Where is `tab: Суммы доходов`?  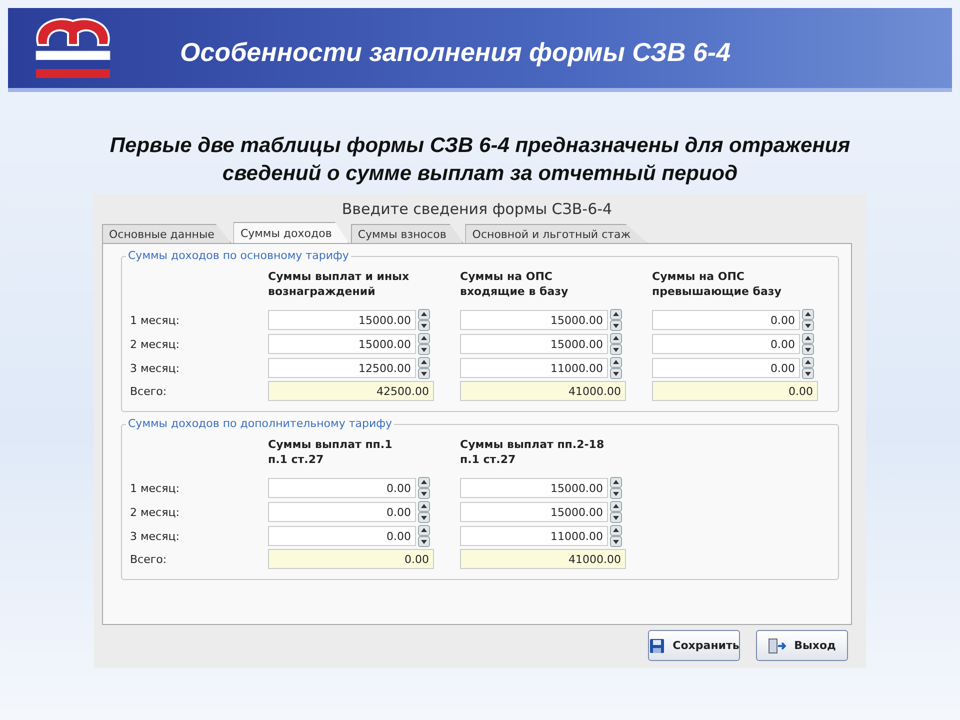 tab: Суммы доходов is located at coordinates (291, 232).